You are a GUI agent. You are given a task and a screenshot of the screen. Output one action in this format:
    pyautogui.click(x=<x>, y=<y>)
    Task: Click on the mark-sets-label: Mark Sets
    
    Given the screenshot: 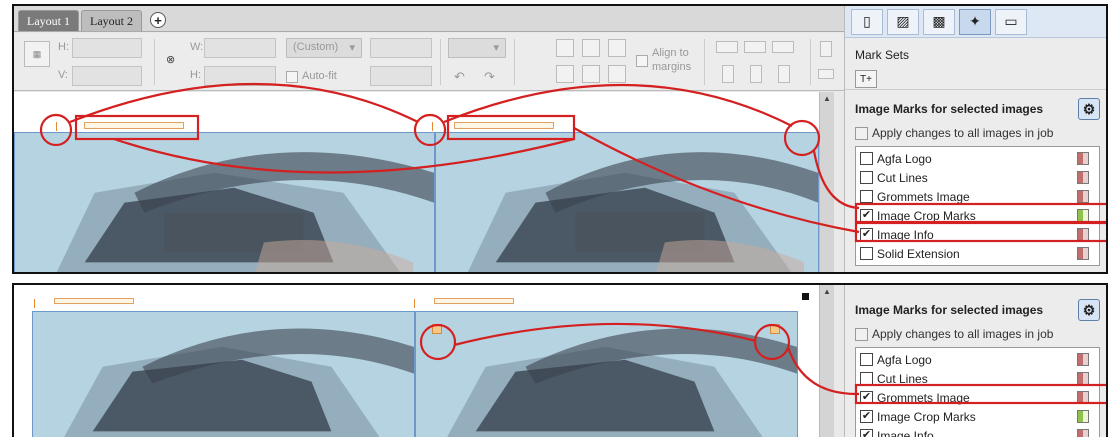 What is the action you would take?
    pyautogui.click(x=882, y=55)
    